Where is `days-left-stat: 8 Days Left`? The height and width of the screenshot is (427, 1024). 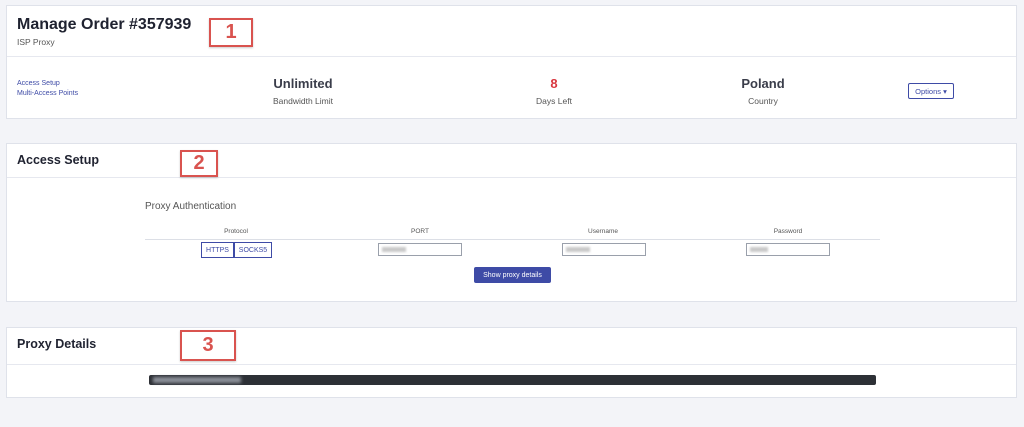
days-left-stat: 8 Days Left is located at coordinates (554, 91).